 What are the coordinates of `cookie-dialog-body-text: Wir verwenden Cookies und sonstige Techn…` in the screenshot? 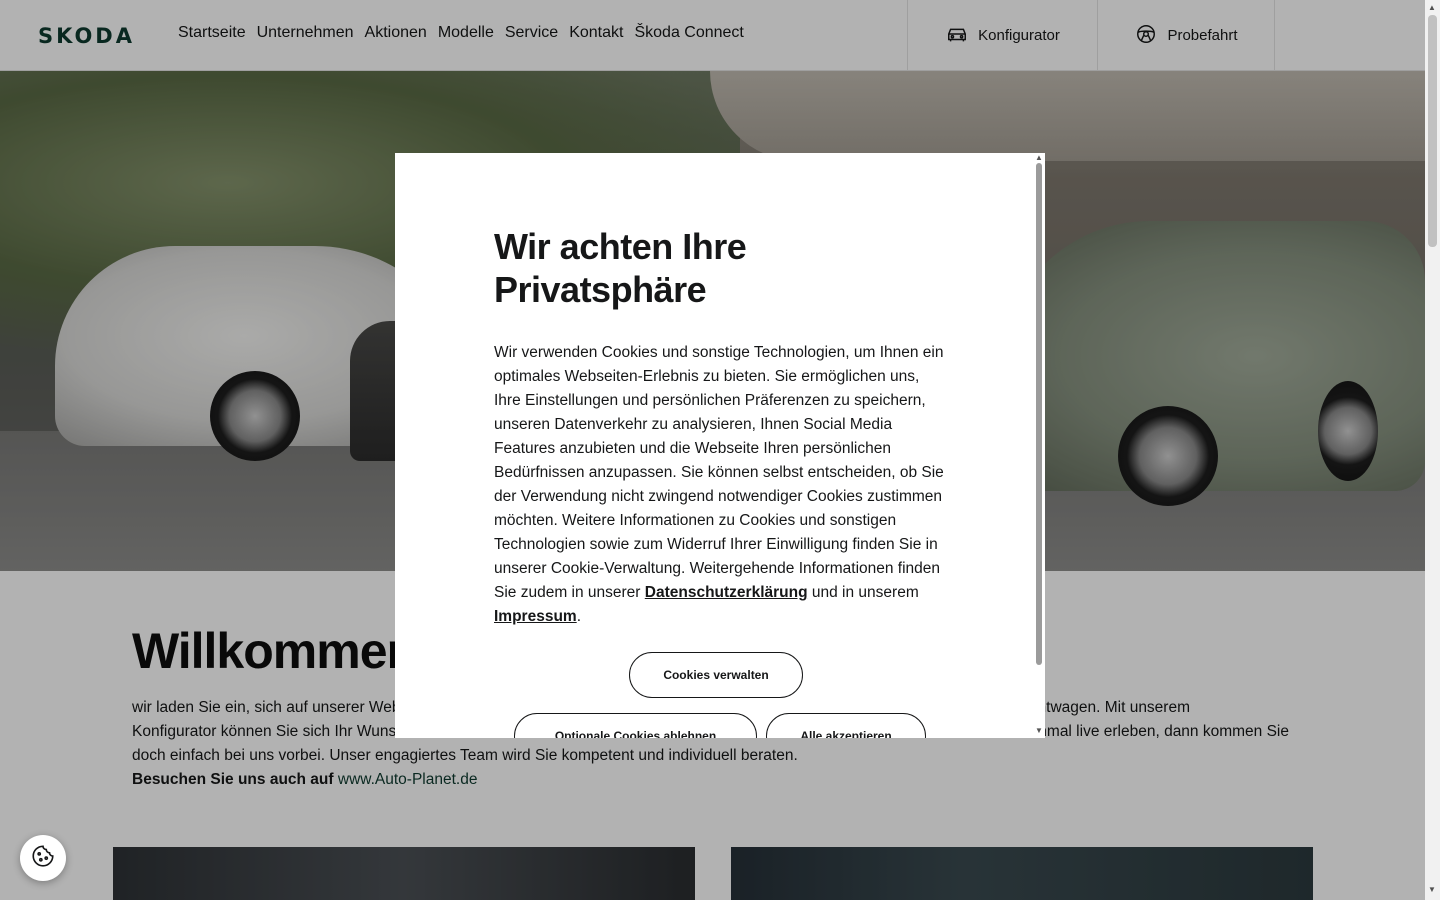 It's located at (719, 472).